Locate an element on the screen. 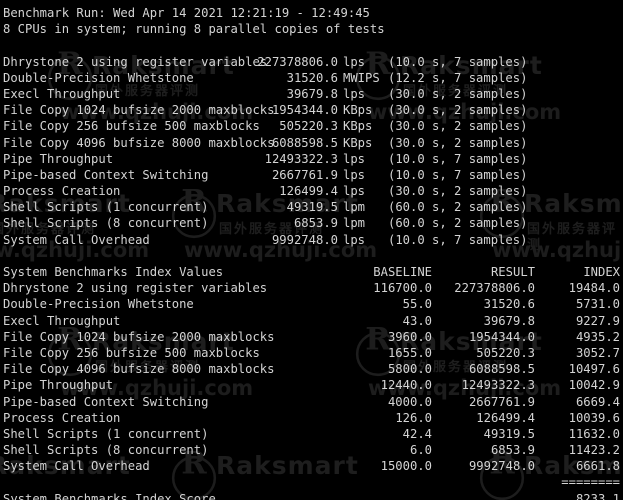 This screenshot has height=500, width=623. index-row-index: 10497.6 is located at coordinates (594, 369).